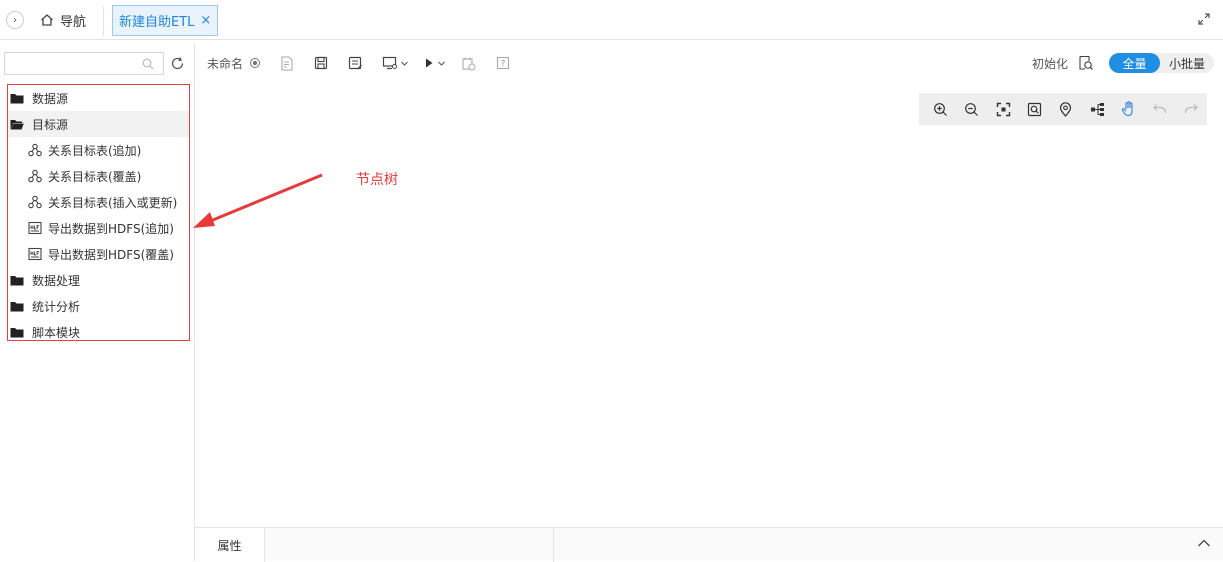 The height and width of the screenshot is (562, 1223). I want to click on document-settings-icon, so click(287, 63).